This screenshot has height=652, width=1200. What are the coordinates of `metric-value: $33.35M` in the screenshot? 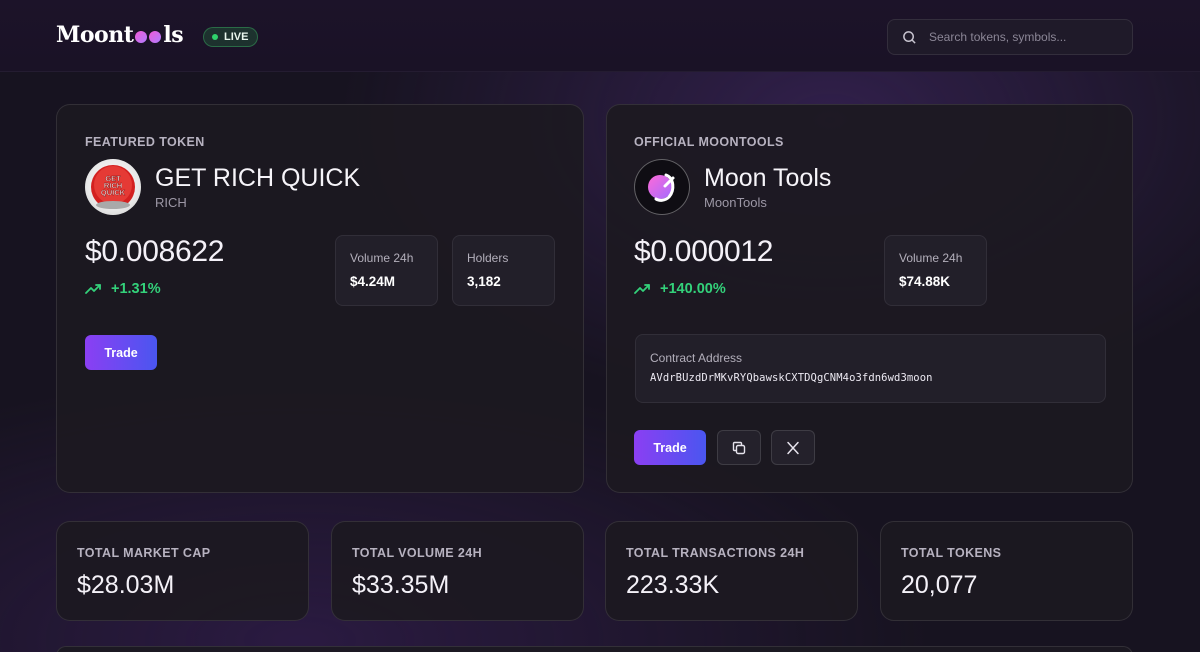 It's located at (401, 585).